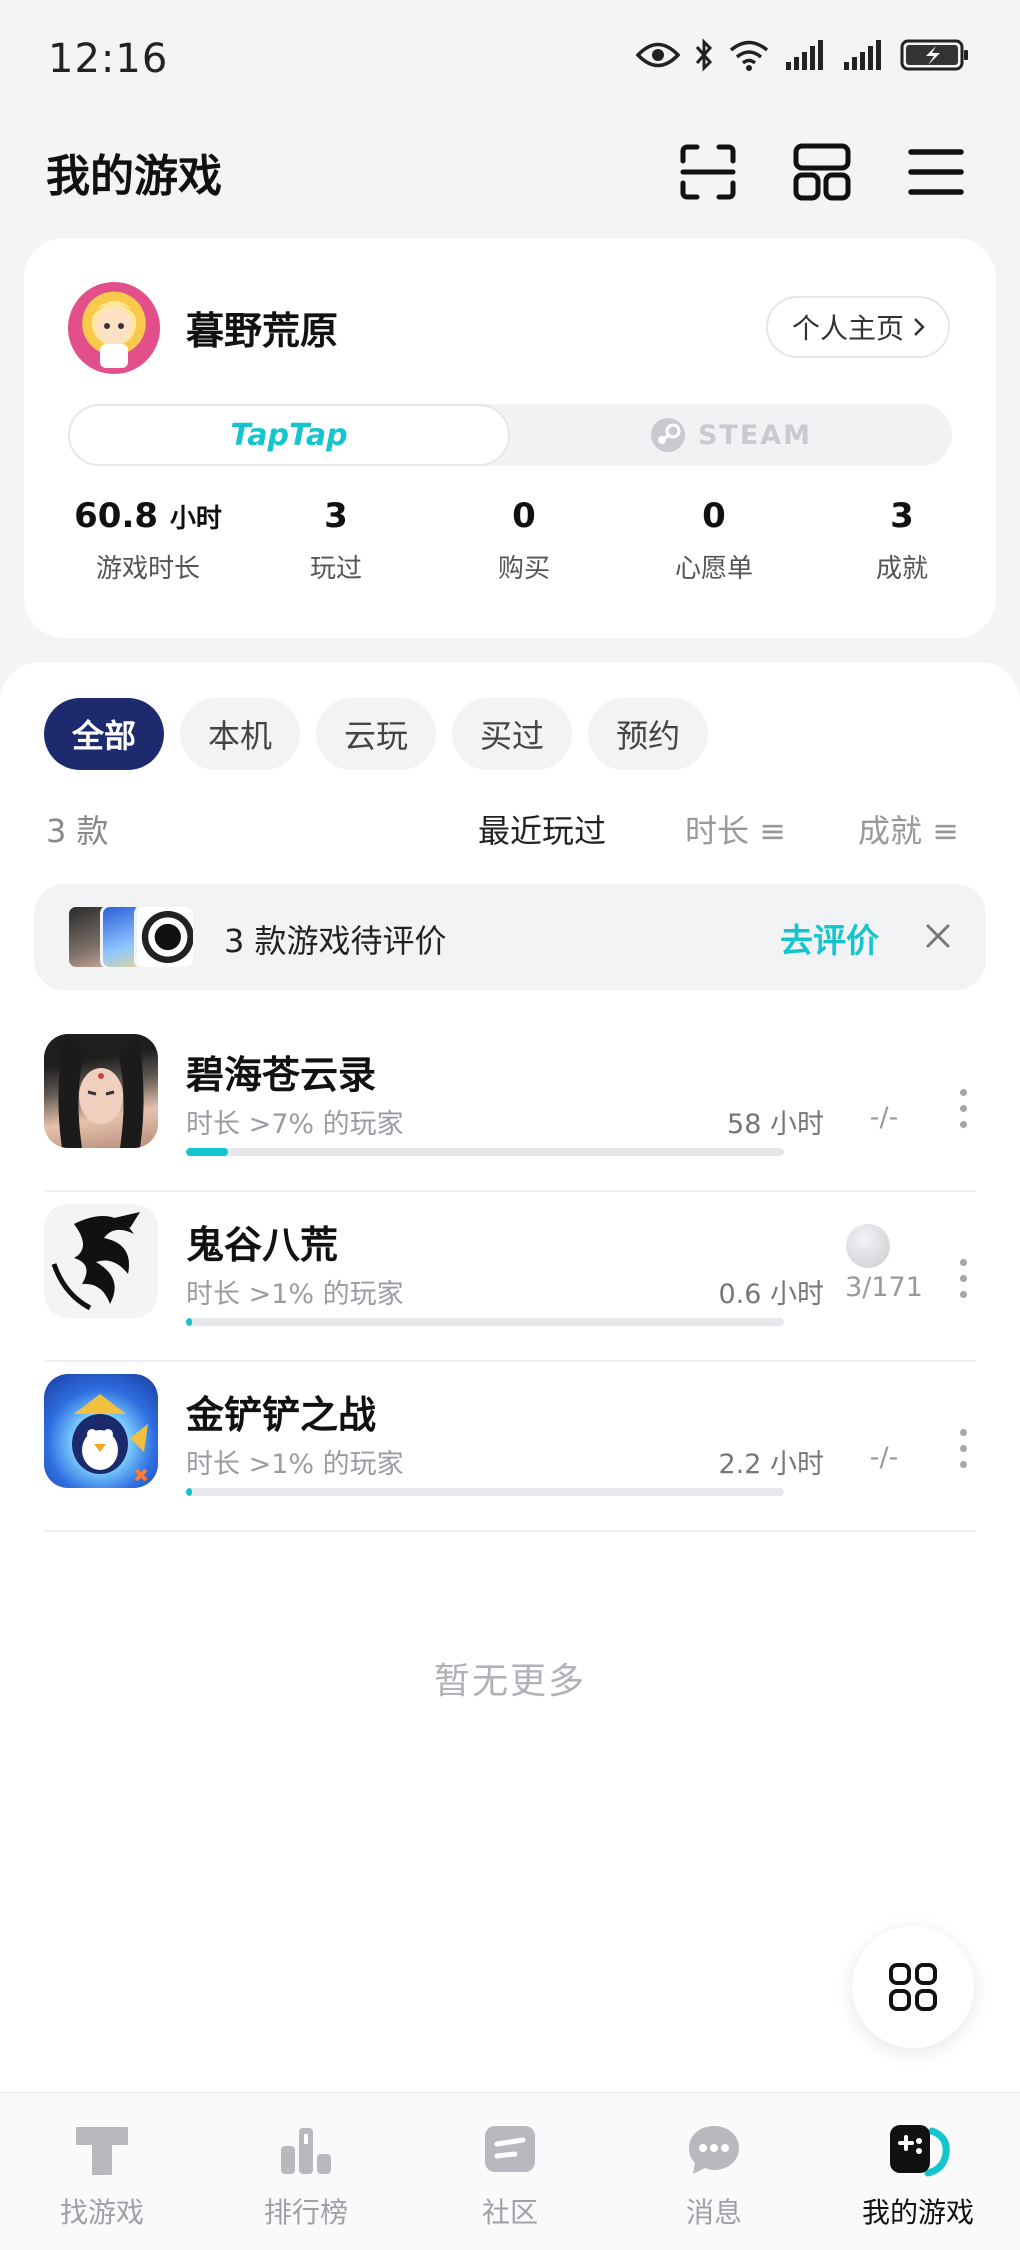  I want to click on game-name: 鬼谷八荒, so click(262, 1245).